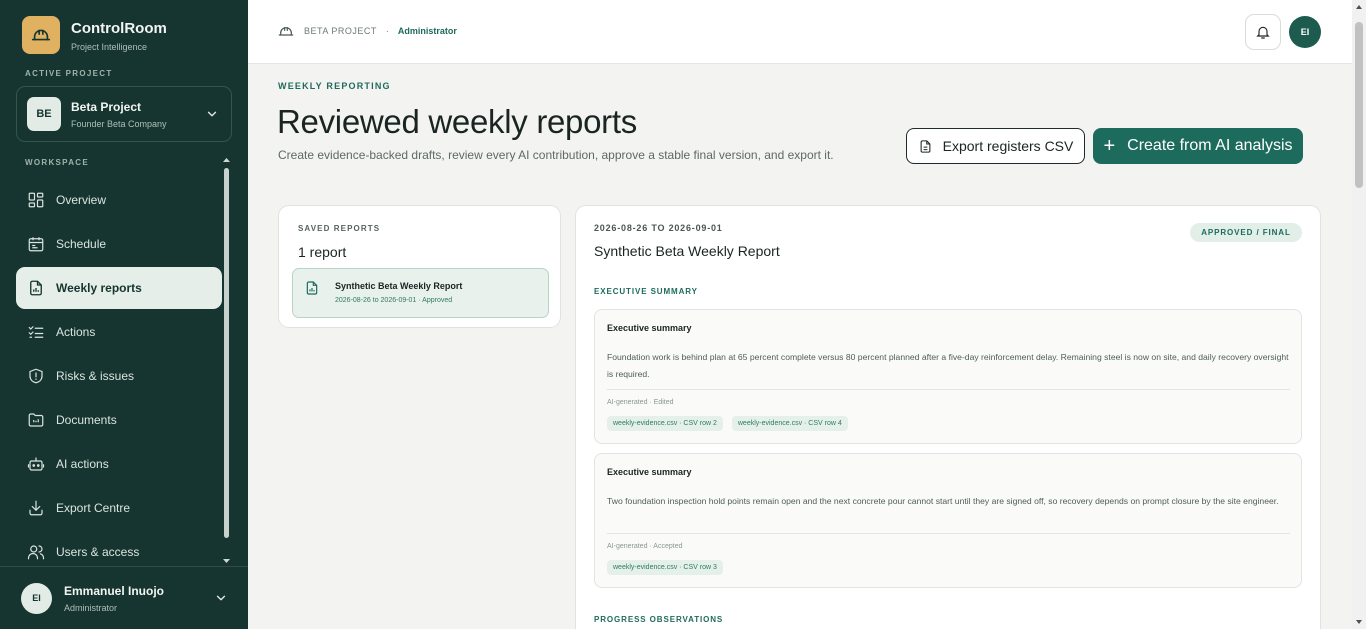 This screenshot has height=629, width=1366. I want to click on create-from-ai-analysis-button: + Create from AI analysis, so click(1198, 146).